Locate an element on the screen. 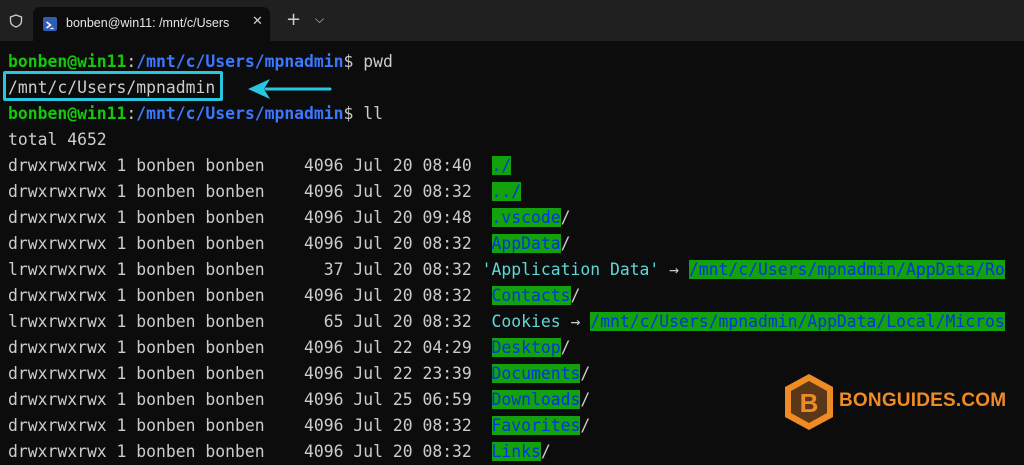 This screenshot has width=1024, height=465. command-text: pwd is located at coordinates (378, 61).